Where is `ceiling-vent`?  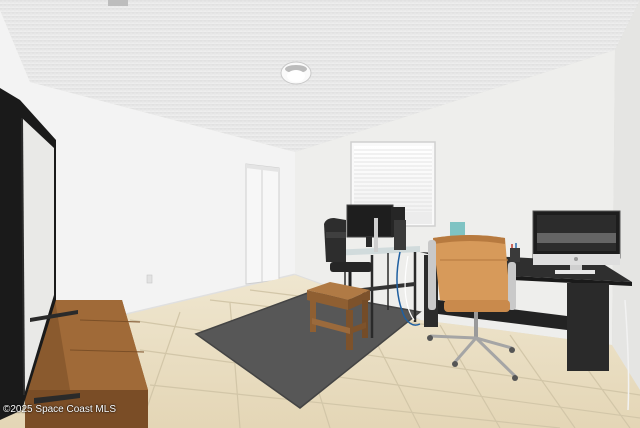
ceiling-vent is located at coordinates (118, 3).